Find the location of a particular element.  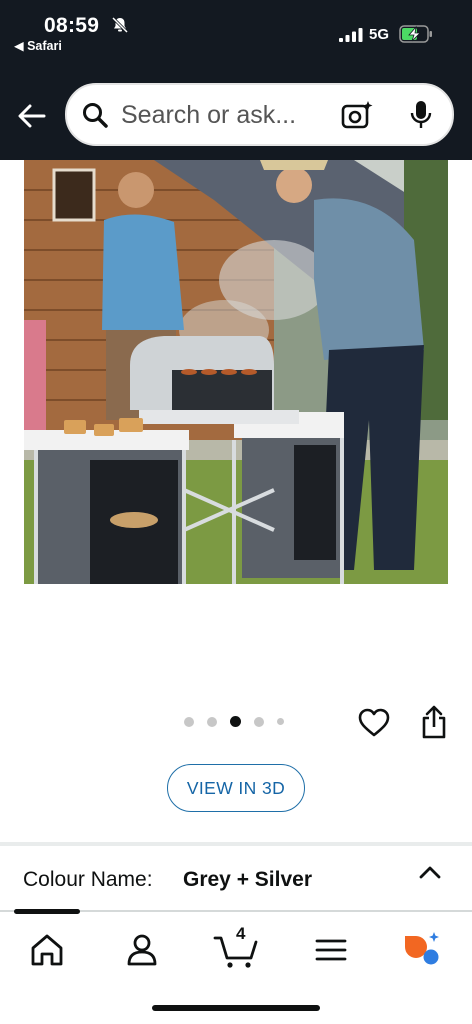

battery-charging-icon is located at coordinates (415, 34).